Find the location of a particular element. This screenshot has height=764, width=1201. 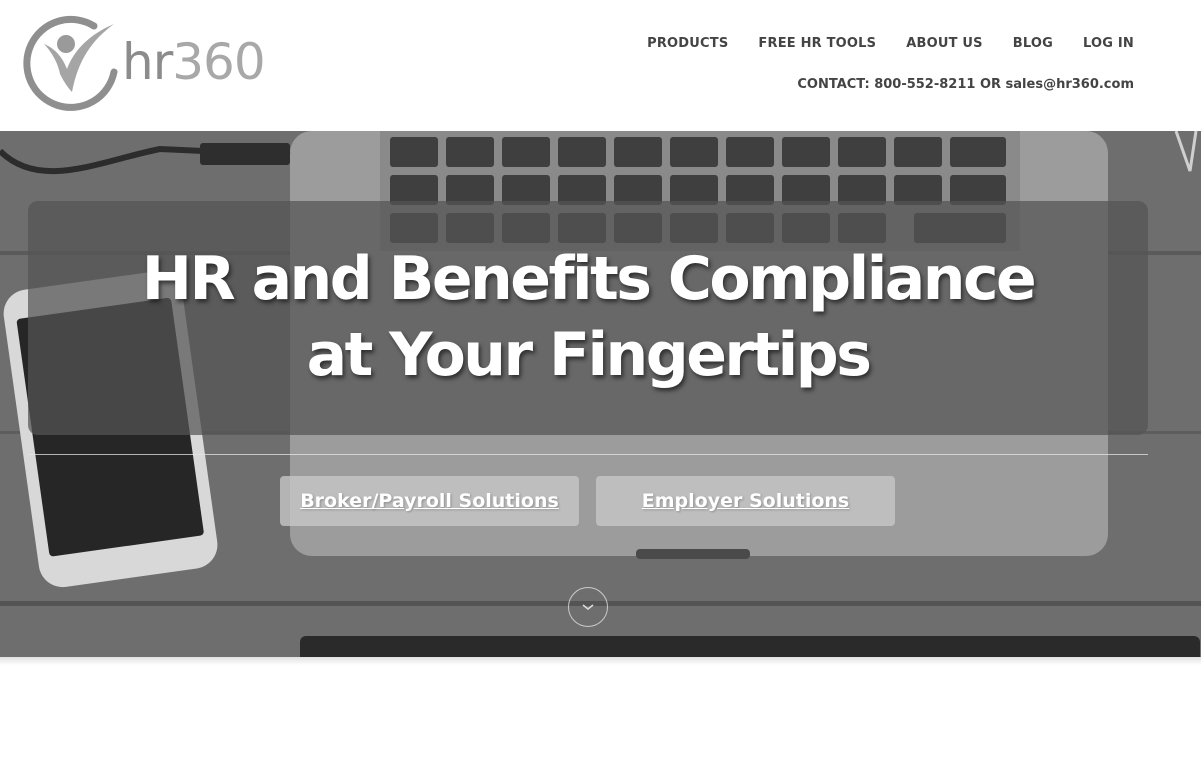

nav-blog: BLOG is located at coordinates (1033, 43).